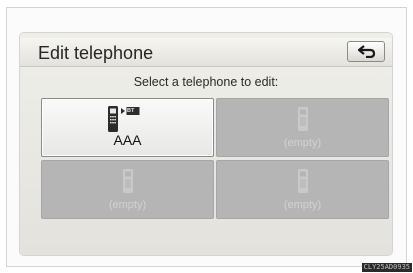  I want to click on phone-slot-2: (empty), so click(302, 127).